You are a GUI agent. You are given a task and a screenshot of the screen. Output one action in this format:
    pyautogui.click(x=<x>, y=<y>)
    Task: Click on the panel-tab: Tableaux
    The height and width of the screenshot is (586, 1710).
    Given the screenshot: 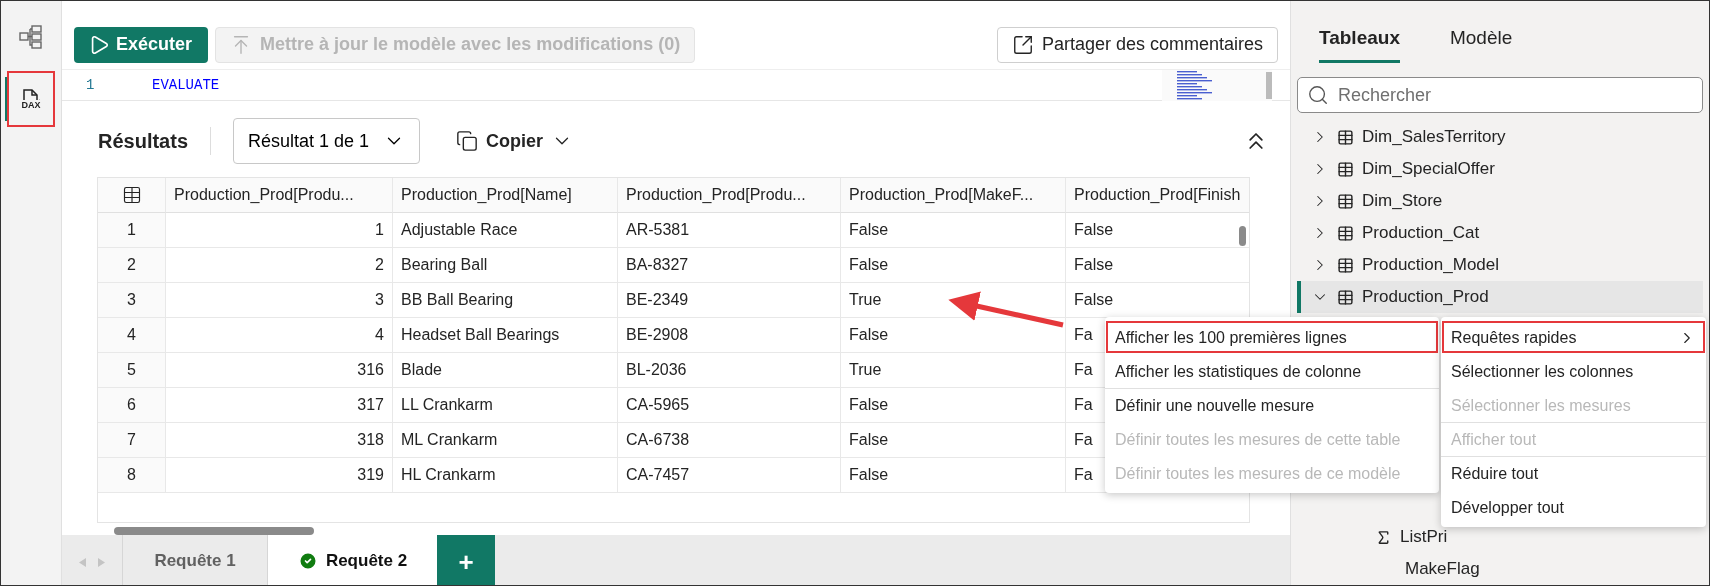 What is the action you would take?
    pyautogui.click(x=1359, y=43)
    